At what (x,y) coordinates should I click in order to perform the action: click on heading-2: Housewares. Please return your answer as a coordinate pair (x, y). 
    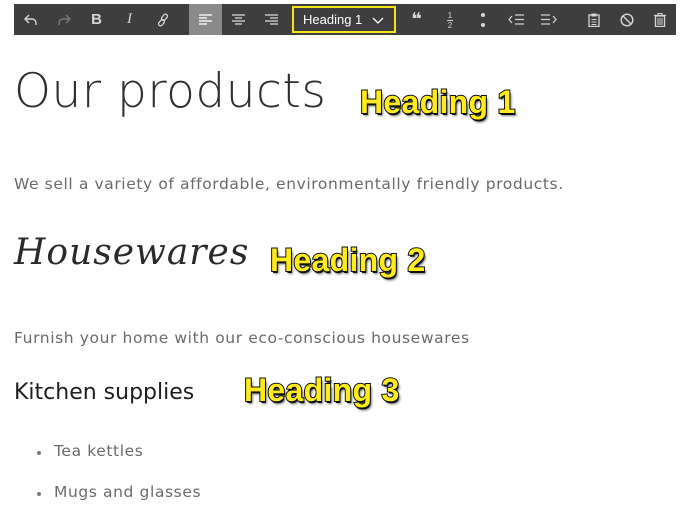
    Looking at the image, I should click on (131, 252).